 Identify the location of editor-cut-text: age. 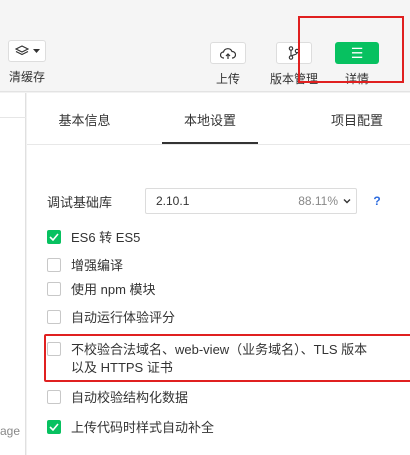
(10, 431).